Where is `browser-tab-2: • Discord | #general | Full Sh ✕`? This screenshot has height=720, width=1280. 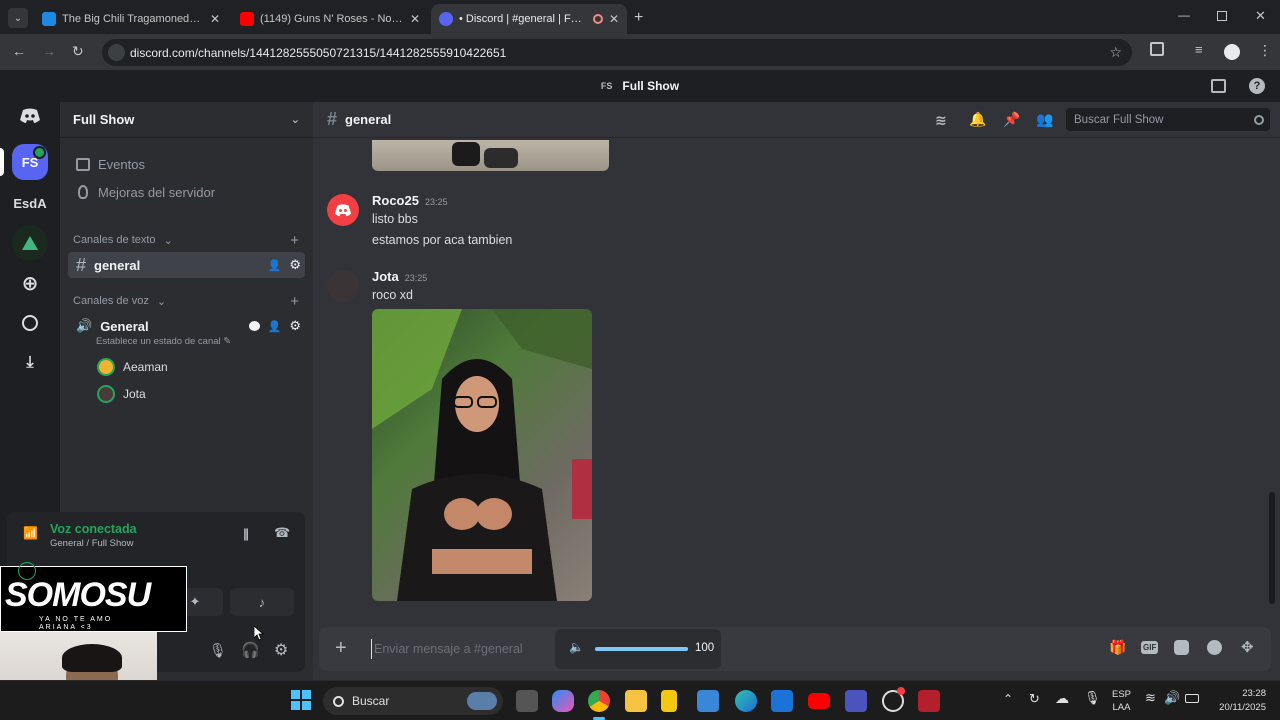
browser-tab-2: • Discord | #general | Full Sh ✕ is located at coordinates (529, 19).